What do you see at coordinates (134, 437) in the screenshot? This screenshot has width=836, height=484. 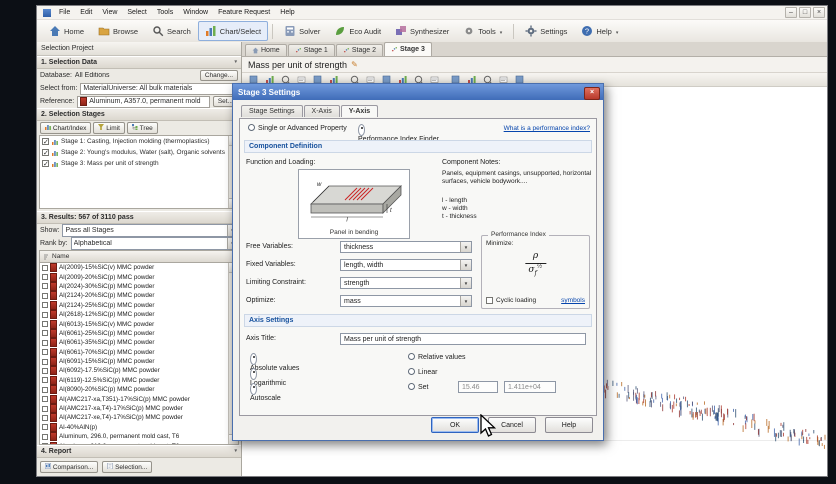 I see `list-item: Aluminum, 296.0, permanent mold cast, T6` at bounding box center [134, 437].